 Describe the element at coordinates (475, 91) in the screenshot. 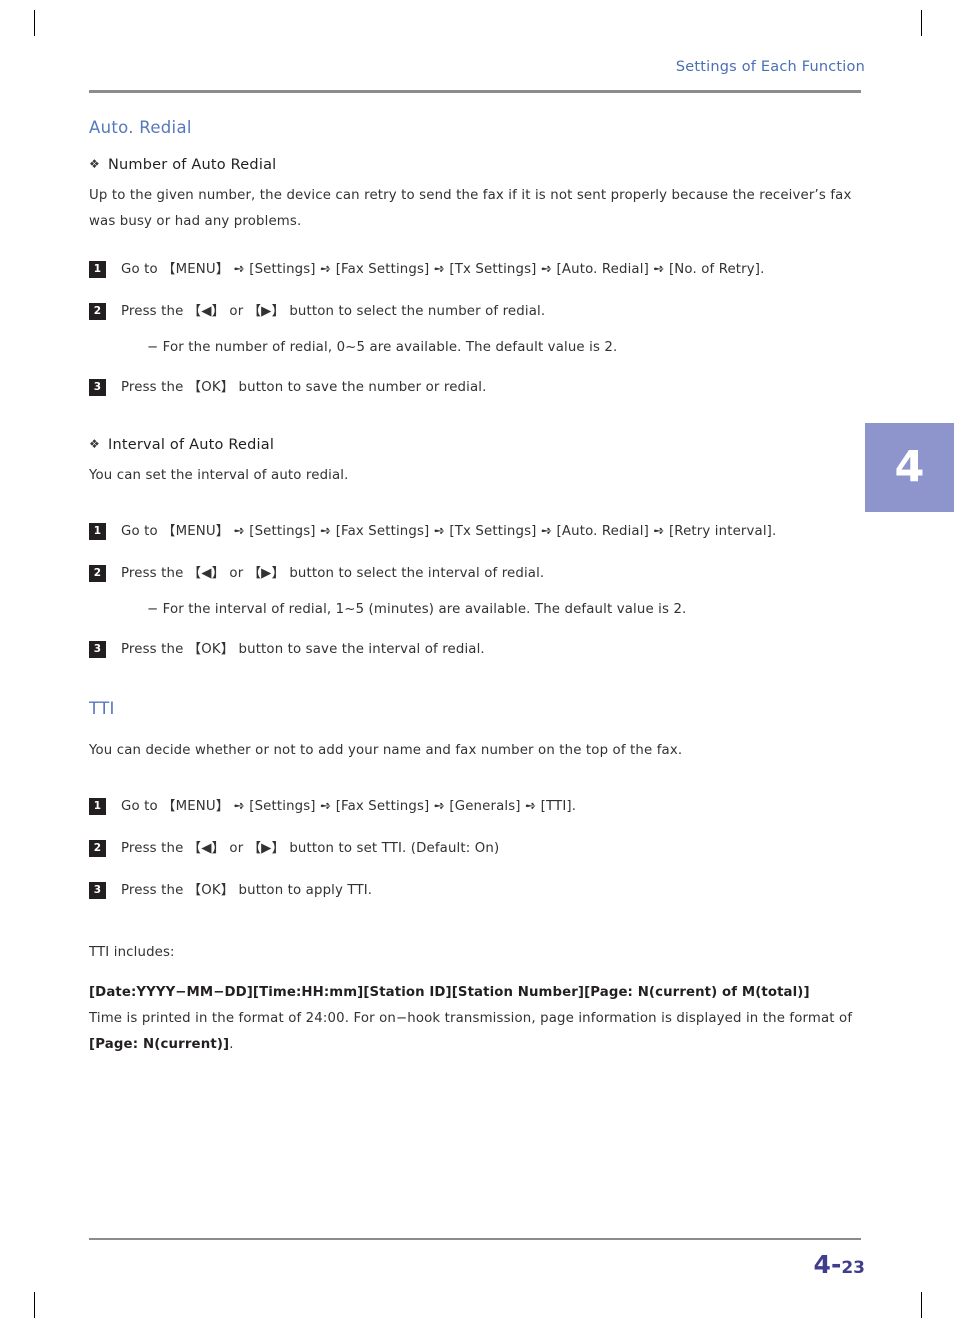

I see `header-divider` at that location.